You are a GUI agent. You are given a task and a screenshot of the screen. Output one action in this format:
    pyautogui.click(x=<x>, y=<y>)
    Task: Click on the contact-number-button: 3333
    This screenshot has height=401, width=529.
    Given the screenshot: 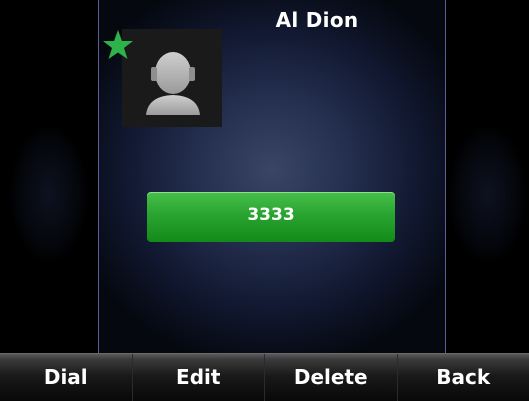 What is the action you would take?
    pyautogui.click(x=271, y=217)
    